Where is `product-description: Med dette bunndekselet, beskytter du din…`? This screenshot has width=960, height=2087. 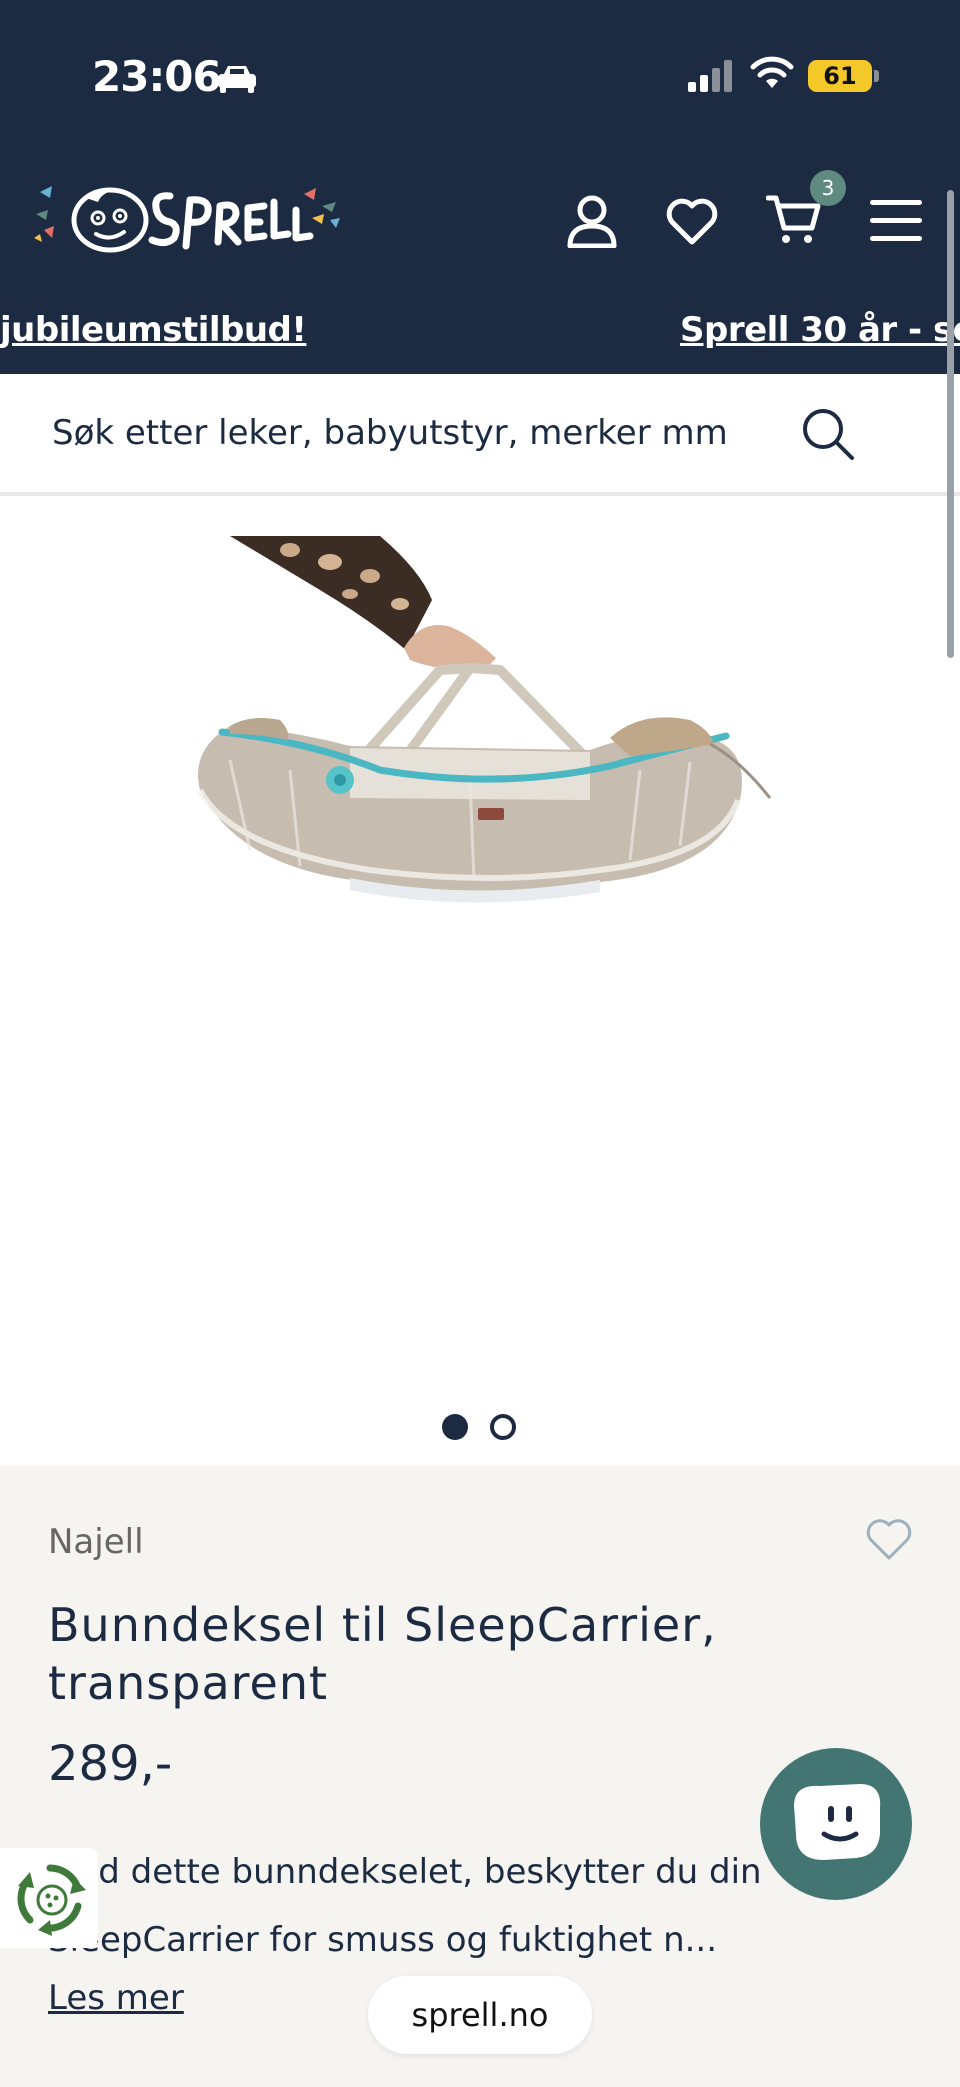
product-description: Med dette bunndekselet, beskytter du din… is located at coordinates (405, 1906).